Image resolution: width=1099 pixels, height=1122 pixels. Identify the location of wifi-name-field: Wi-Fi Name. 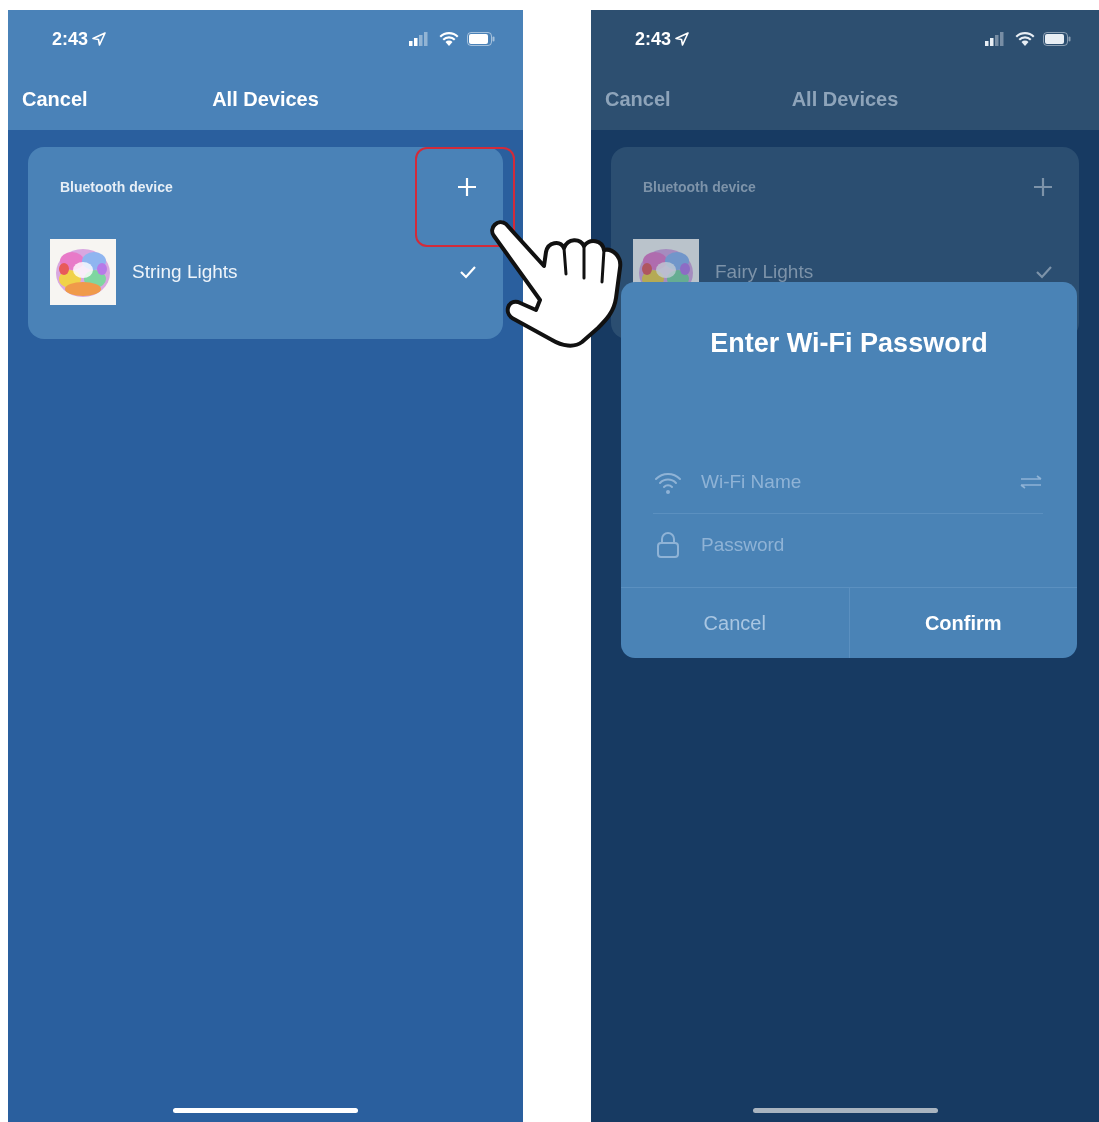
(851, 482).